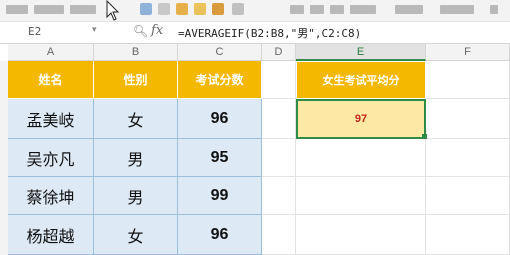  What do you see at coordinates (51, 196) in the screenshot?
I see `table-cell-name: 蔡徐坤` at bounding box center [51, 196].